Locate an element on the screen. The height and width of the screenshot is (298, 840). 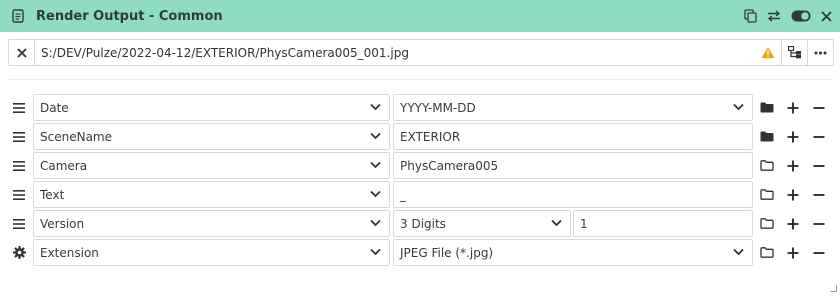
gear-icon is located at coordinates (19, 252).